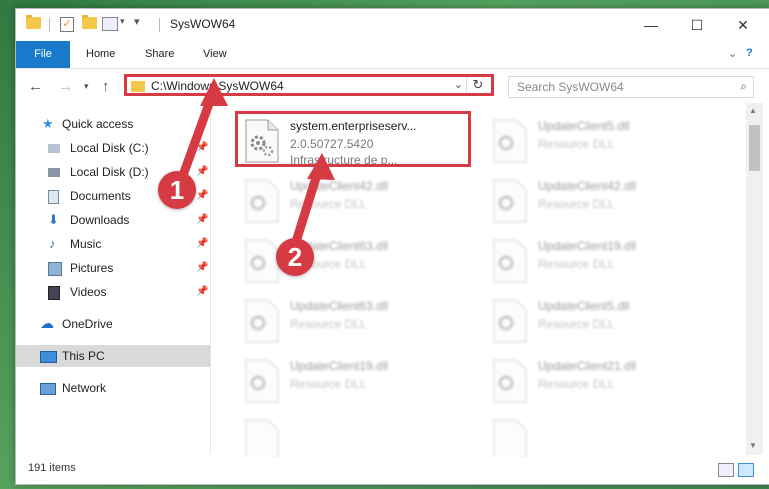  I want to click on scrollbar-thumb, so click(754, 148).